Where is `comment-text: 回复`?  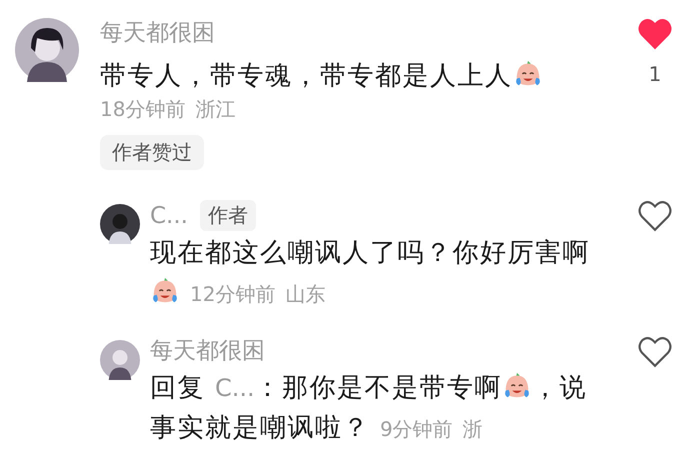
comment-text: 回复 is located at coordinates (177, 388).